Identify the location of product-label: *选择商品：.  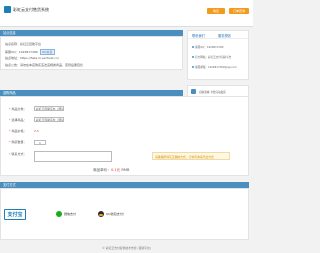
(18, 120).